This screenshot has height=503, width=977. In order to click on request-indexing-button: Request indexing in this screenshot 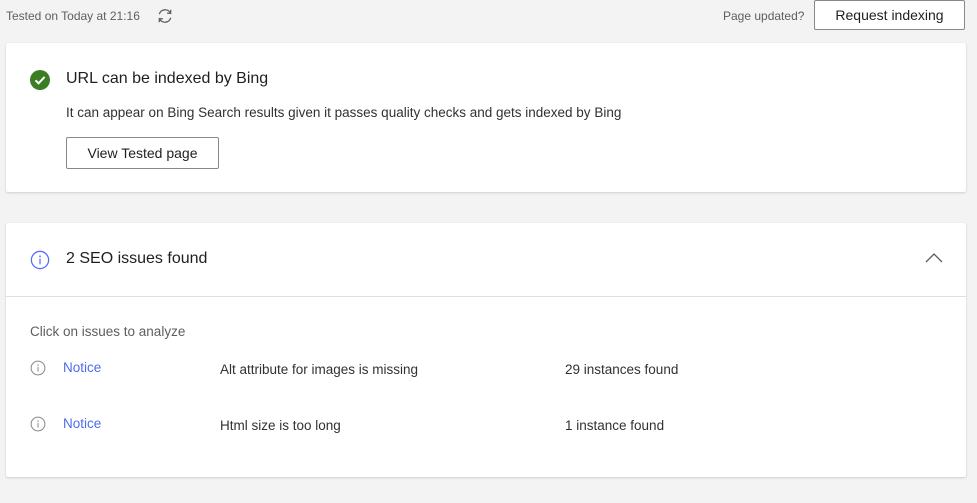, I will do `click(889, 15)`.